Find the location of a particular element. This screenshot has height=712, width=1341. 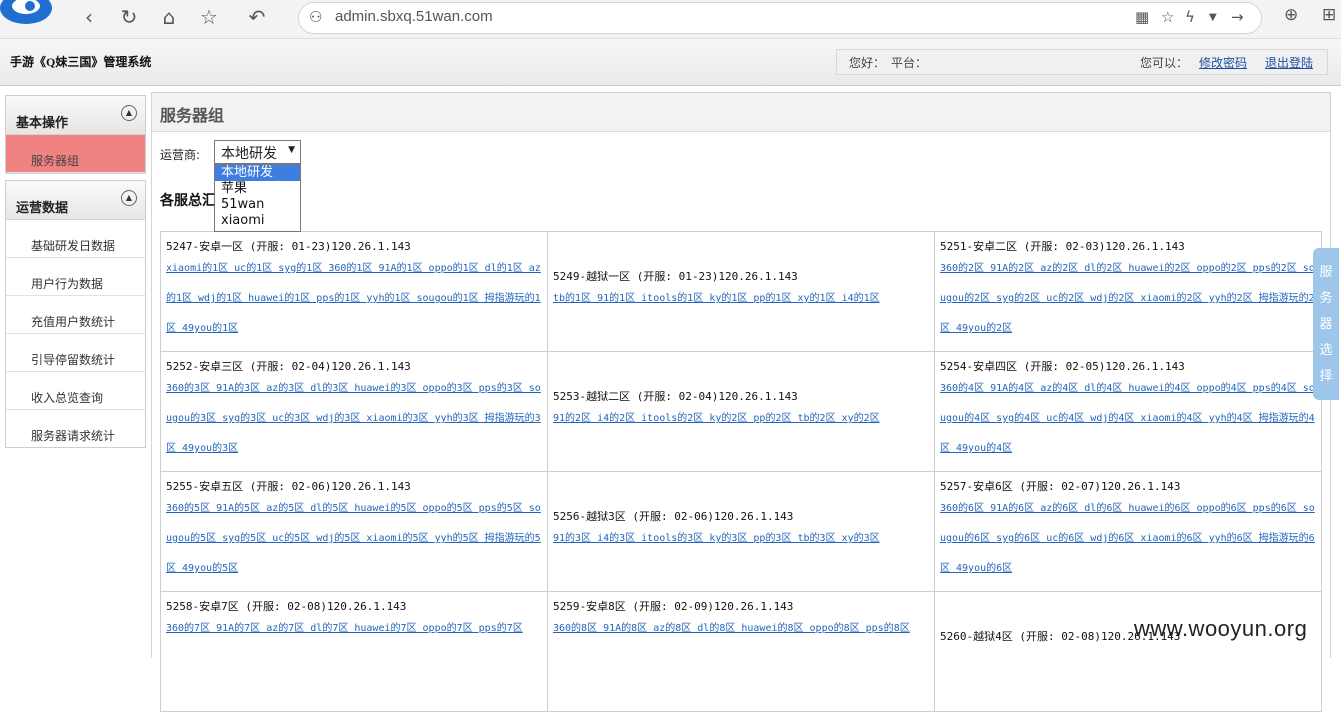

server-name: 5255-安卓五区 (开服: 02-06)120.26.1.143 is located at coordinates (288, 486).